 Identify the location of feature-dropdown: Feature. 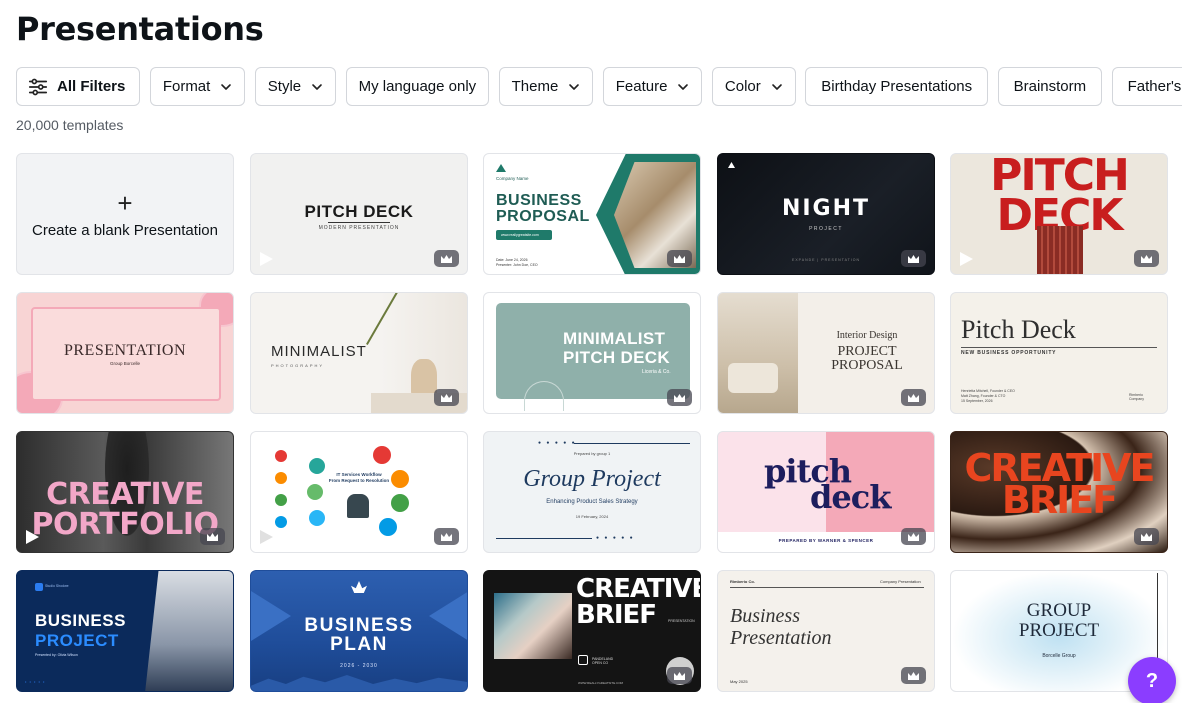
(652, 86).